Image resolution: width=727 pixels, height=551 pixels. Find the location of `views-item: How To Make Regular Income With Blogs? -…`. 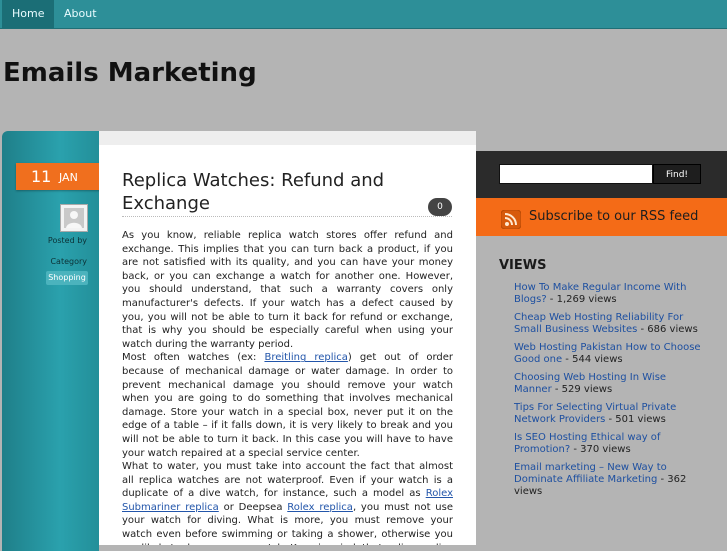

views-item: How To Make Regular Income With Blogs? -… is located at coordinates (600, 293).